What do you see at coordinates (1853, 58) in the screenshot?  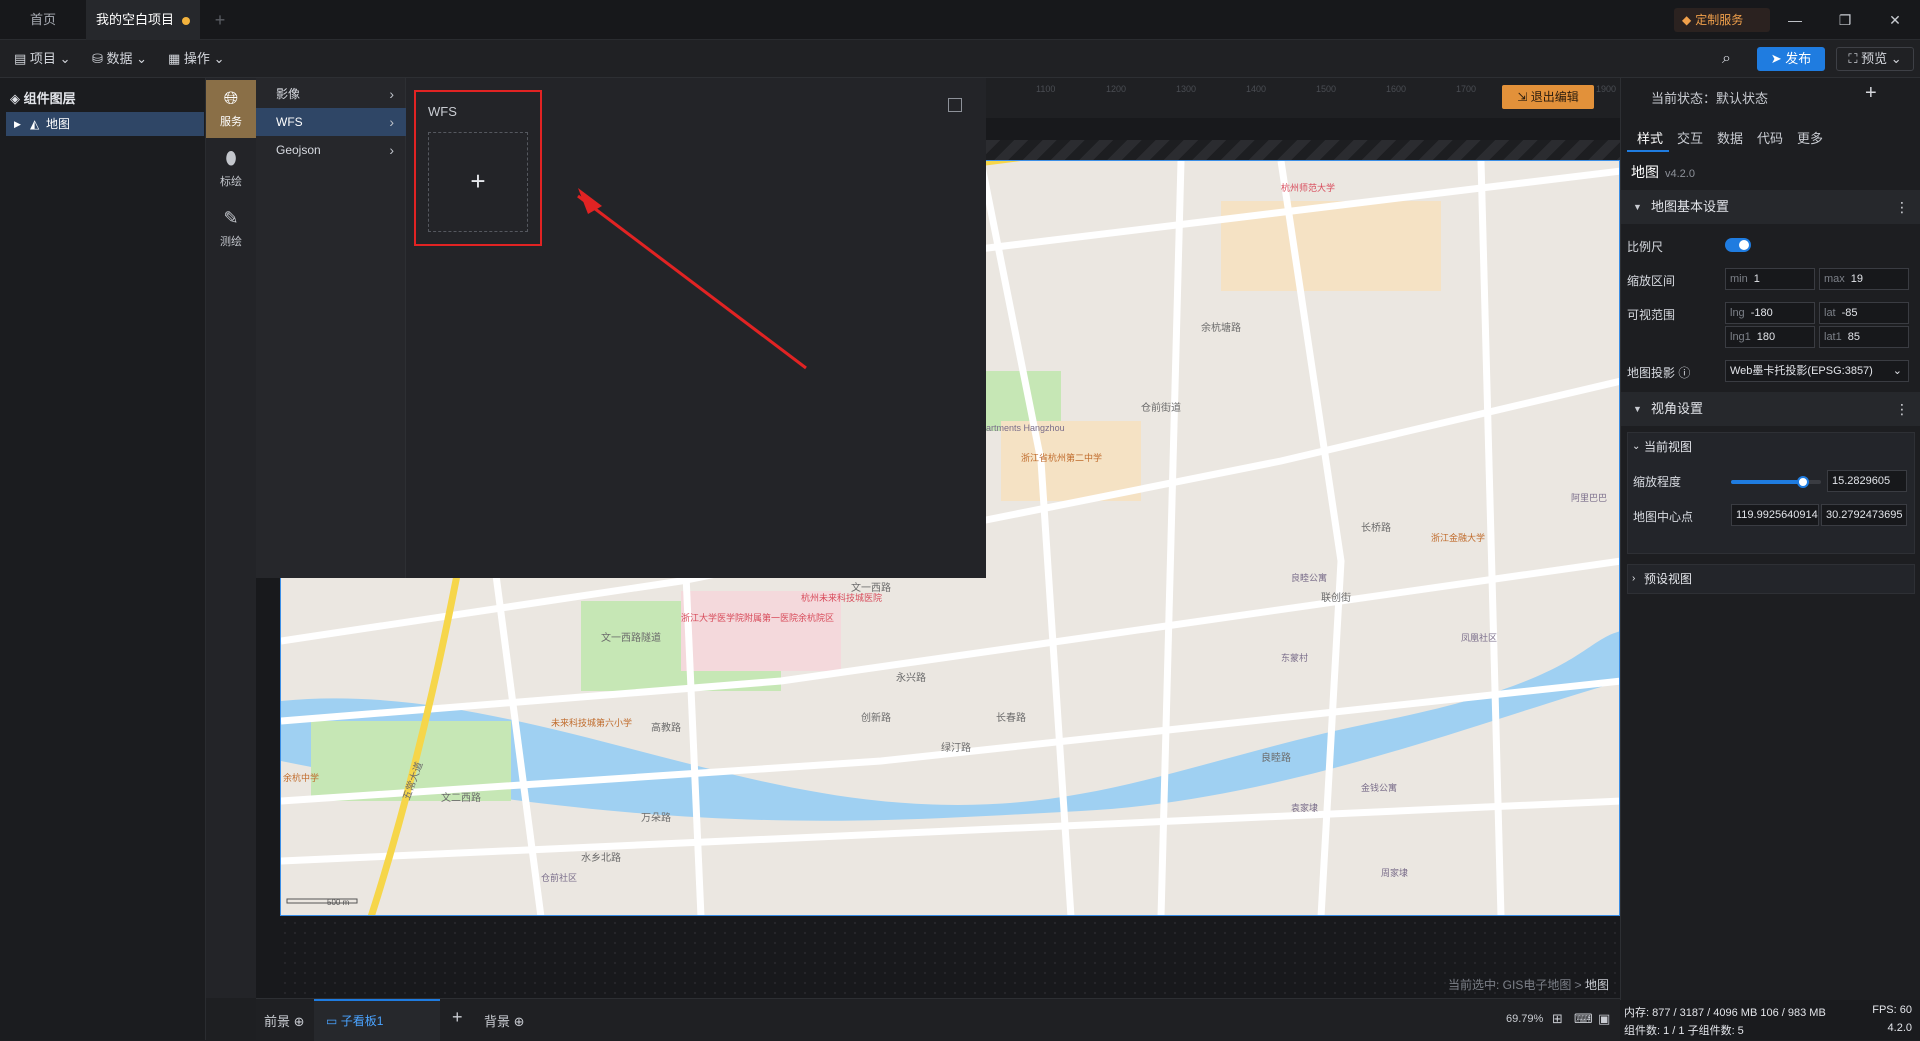 I see `fullscreen-icon: ⛶` at bounding box center [1853, 58].